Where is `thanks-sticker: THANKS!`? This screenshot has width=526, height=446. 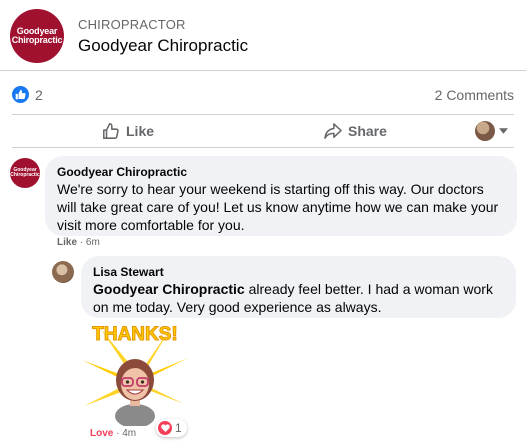
thanks-sticker: THANKS! is located at coordinates (135, 373).